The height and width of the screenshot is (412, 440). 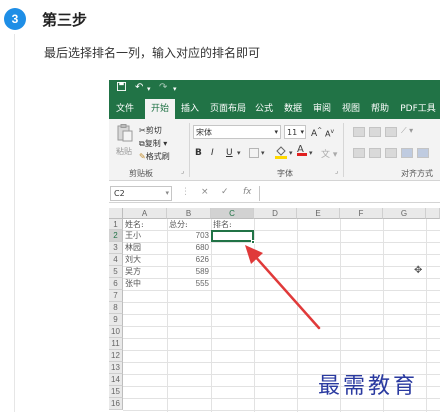 I want to click on cell-a1: 姓名:, so click(x=134, y=224).